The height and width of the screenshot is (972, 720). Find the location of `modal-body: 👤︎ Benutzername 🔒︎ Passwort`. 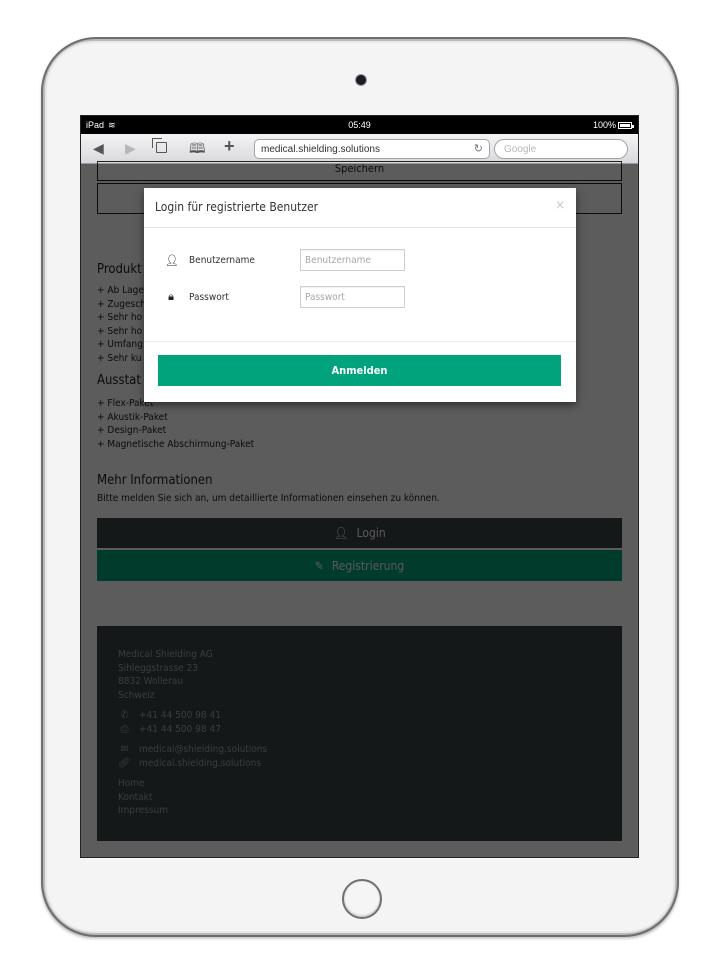

modal-body: 👤︎ Benutzername 🔒︎ Passwort is located at coordinates (360, 285).